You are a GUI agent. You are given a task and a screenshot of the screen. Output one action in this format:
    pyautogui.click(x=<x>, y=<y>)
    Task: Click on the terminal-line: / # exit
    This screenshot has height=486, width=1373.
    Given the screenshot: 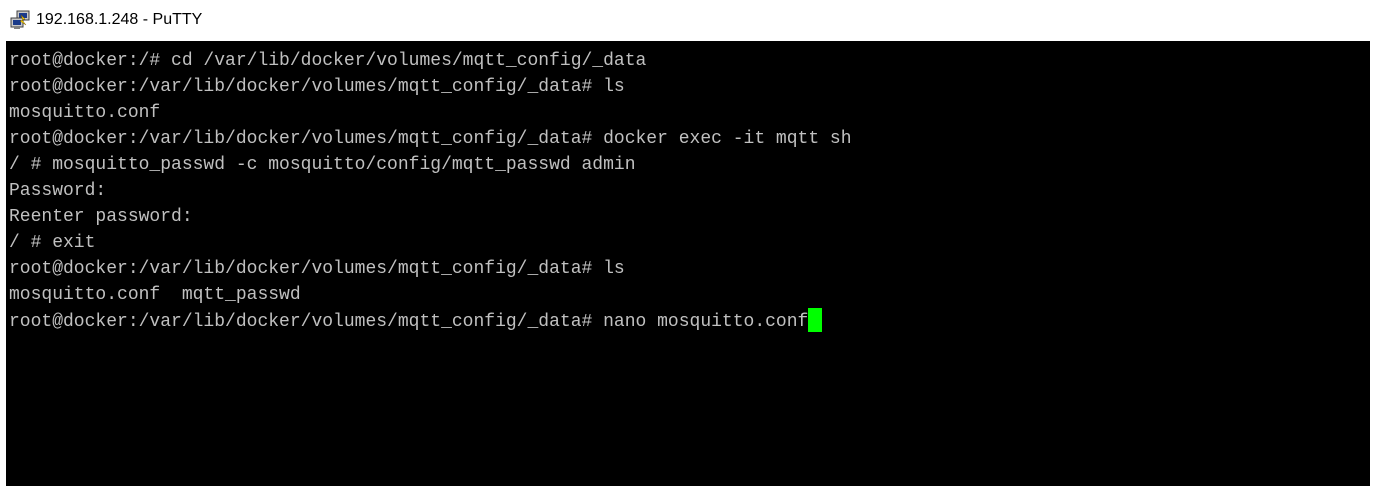 What is the action you would take?
    pyautogui.click(x=52, y=243)
    